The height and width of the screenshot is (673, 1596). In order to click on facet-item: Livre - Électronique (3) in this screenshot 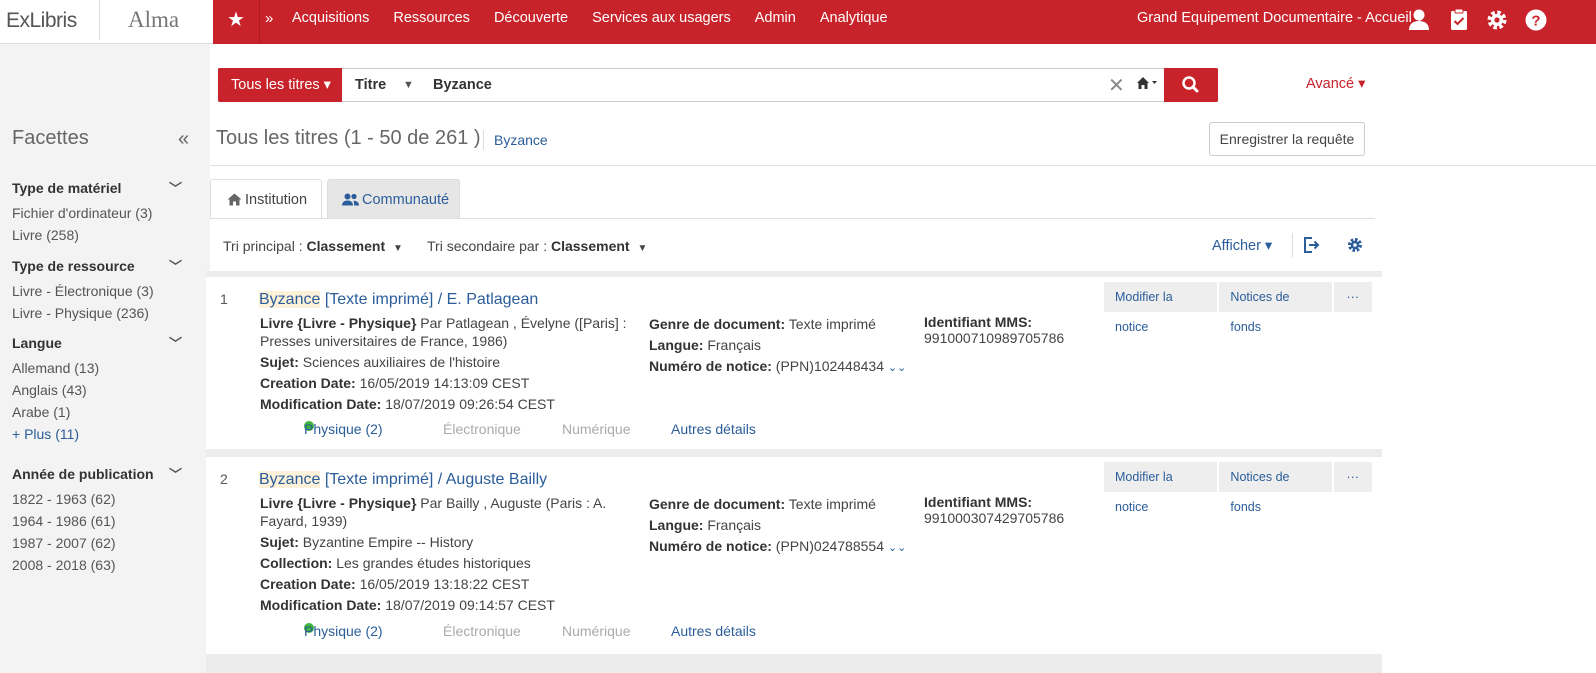, I will do `click(97, 291)`.